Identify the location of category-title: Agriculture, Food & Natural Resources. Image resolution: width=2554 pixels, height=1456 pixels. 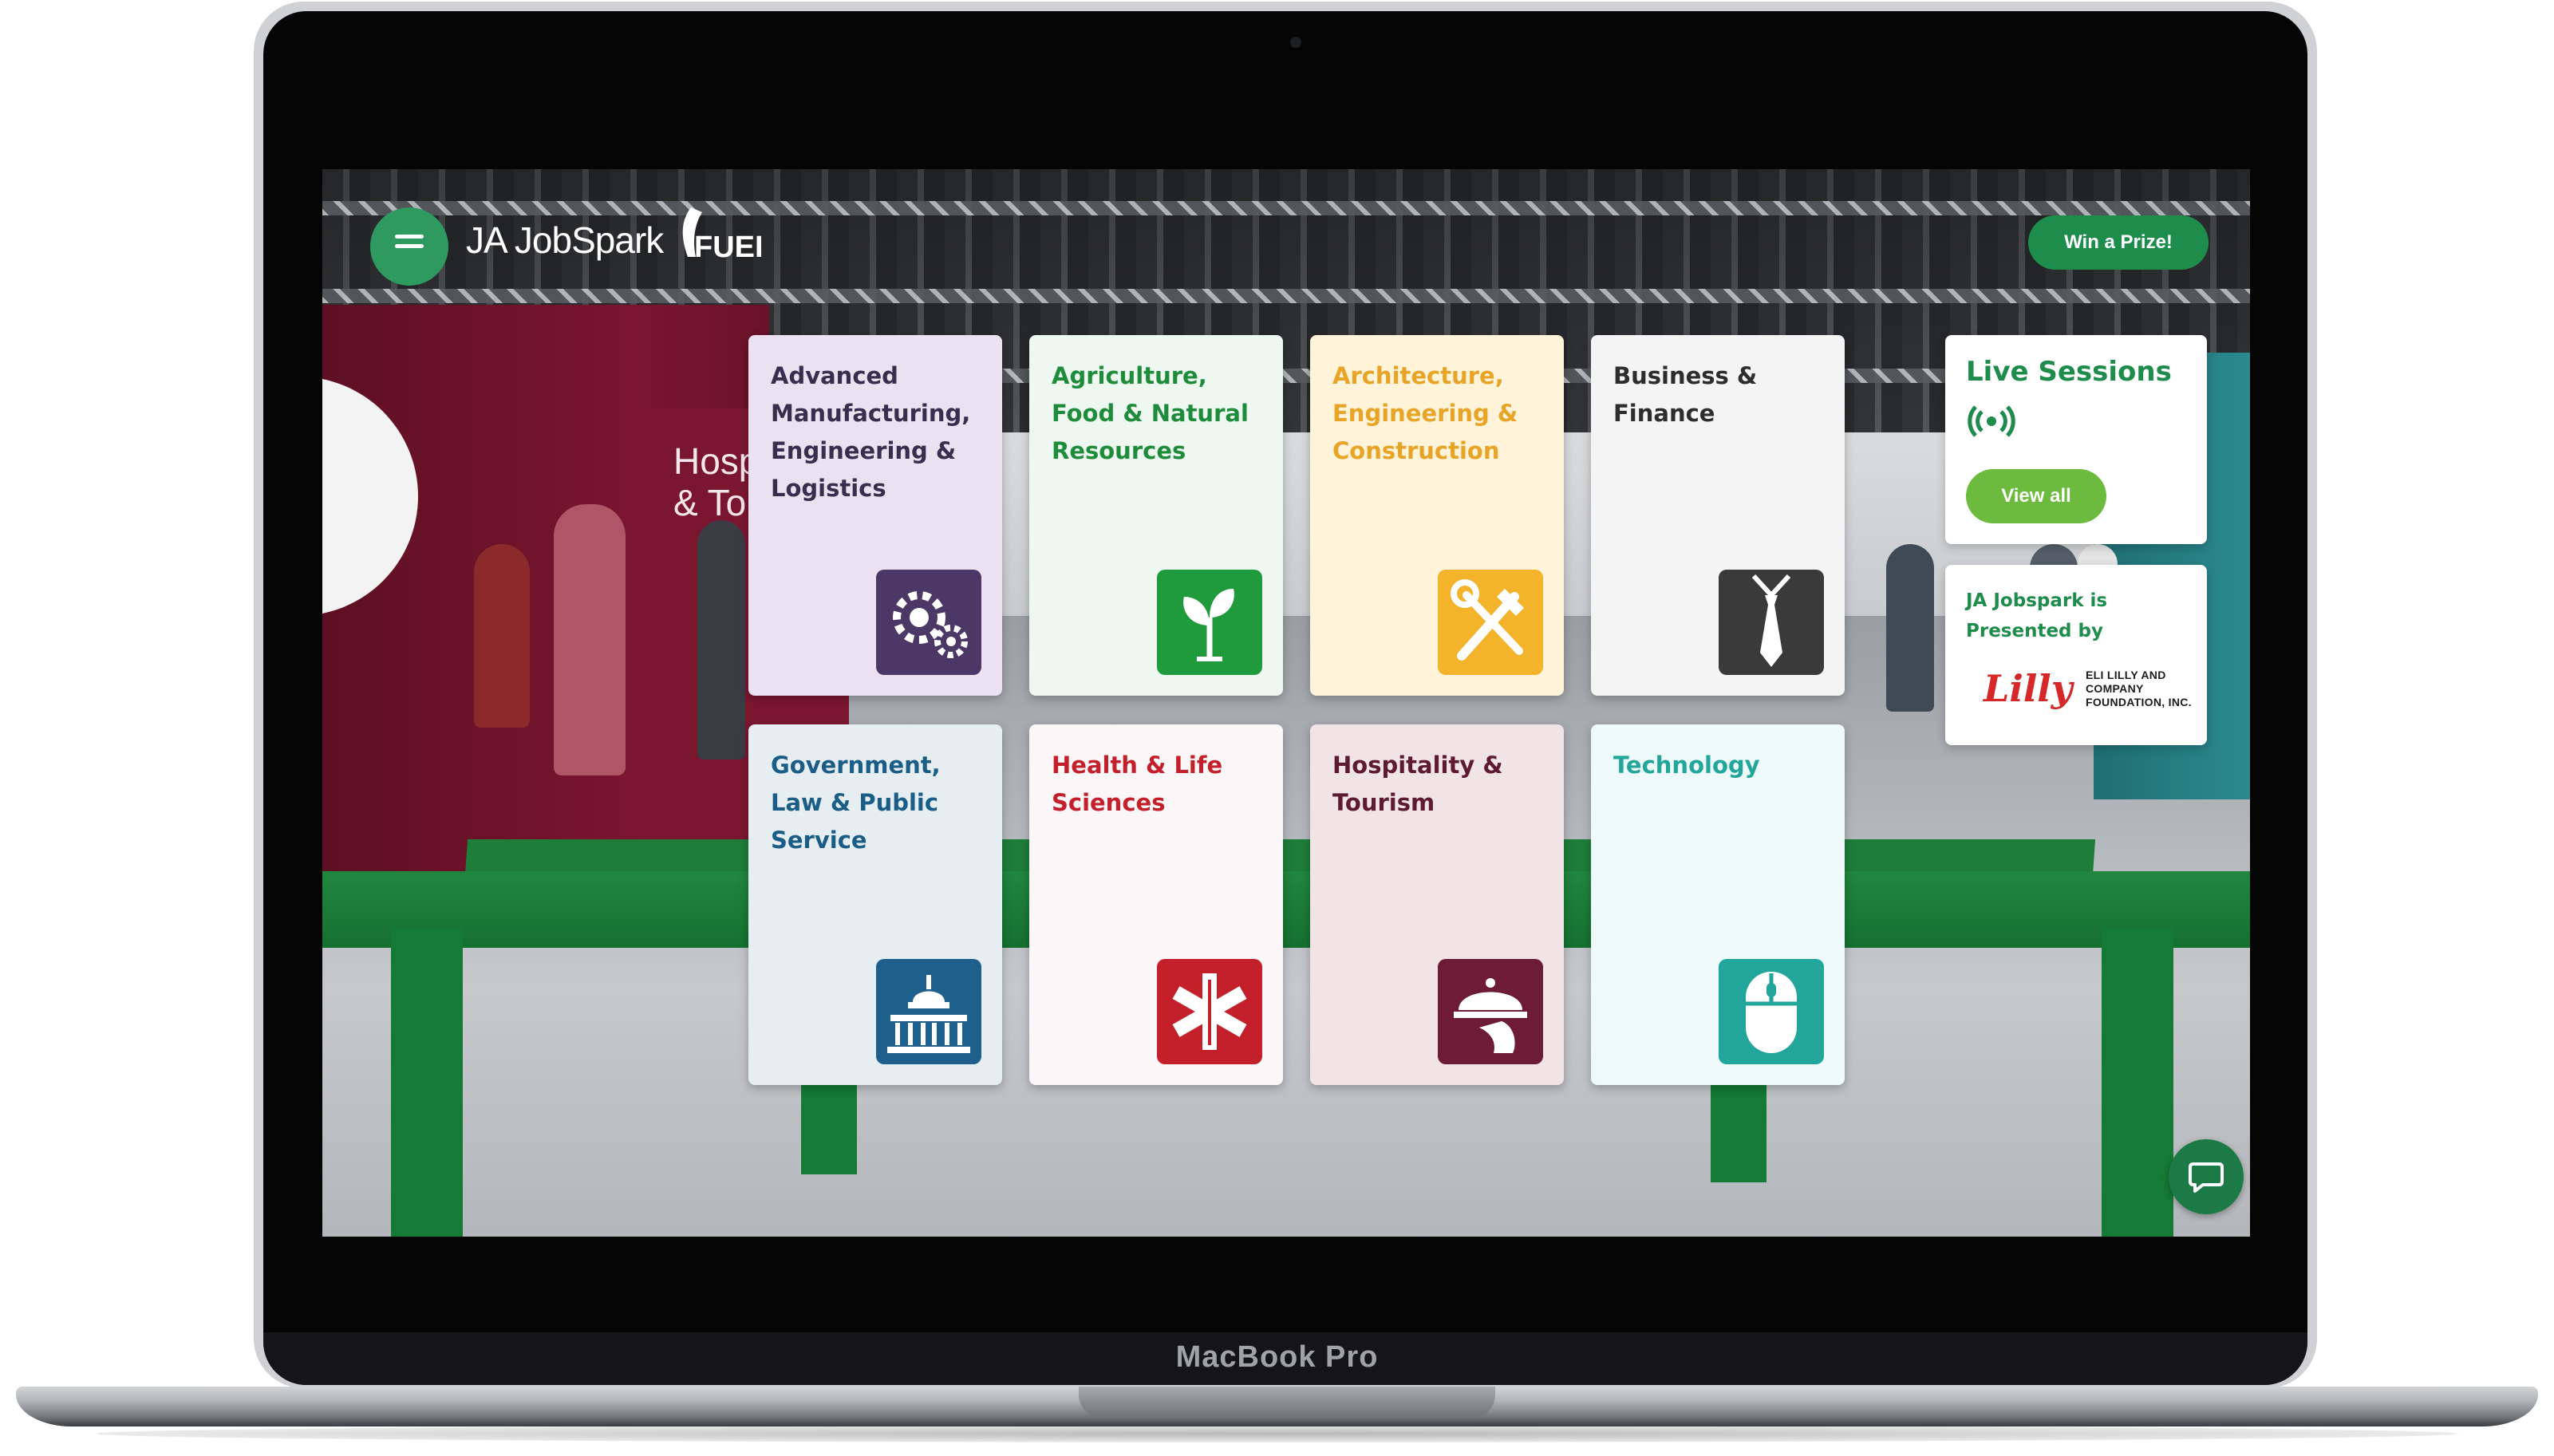
(1150, 413).